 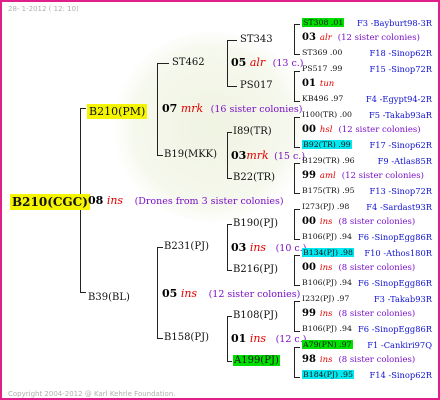 What do you see at coordinates (327, 344) in the screenshot?
I see `ancestor-id: A79(PN) .97` at bounding box center [327, 344].